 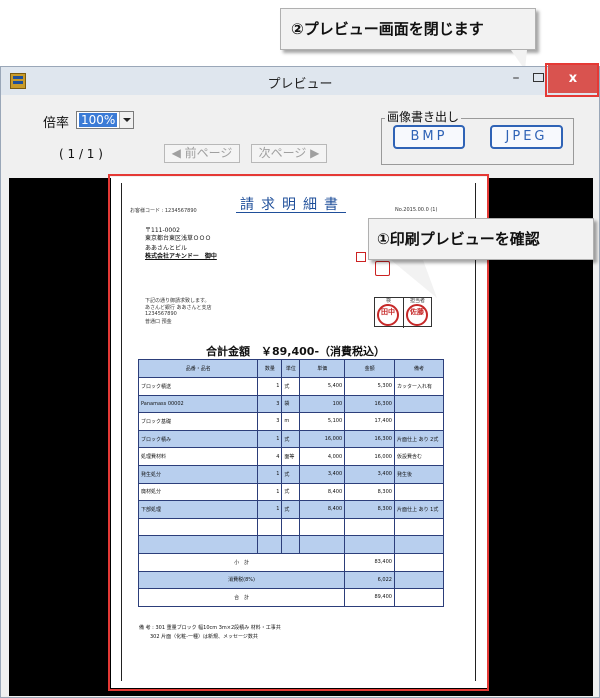 What do you see at coordinates (429, 137) in the screenshot?
I see `bmp-button: BMP` at bounding box center [429, 137].